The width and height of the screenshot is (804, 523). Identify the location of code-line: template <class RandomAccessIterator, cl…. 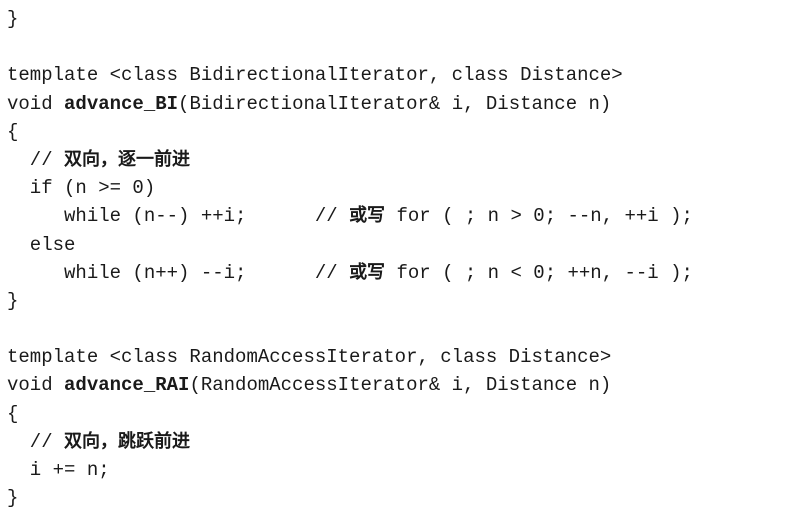
(402, 357).